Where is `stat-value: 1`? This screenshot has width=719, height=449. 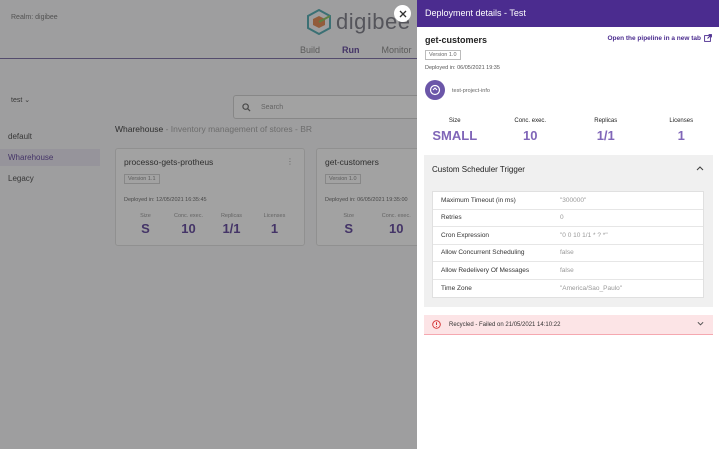
stat-value: 1 is located at coordinates (681, 135).